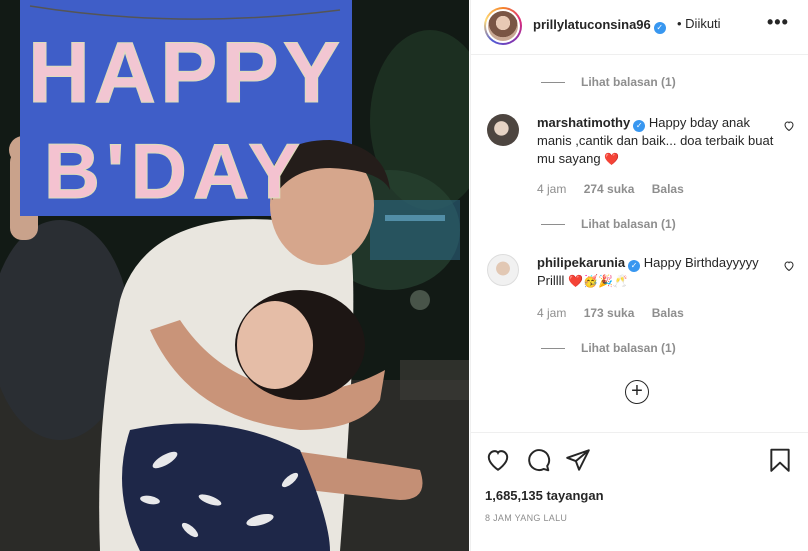 This screenshot has width=808, height=551. I want to click on comment-bubble-icon, so click(538, 460).